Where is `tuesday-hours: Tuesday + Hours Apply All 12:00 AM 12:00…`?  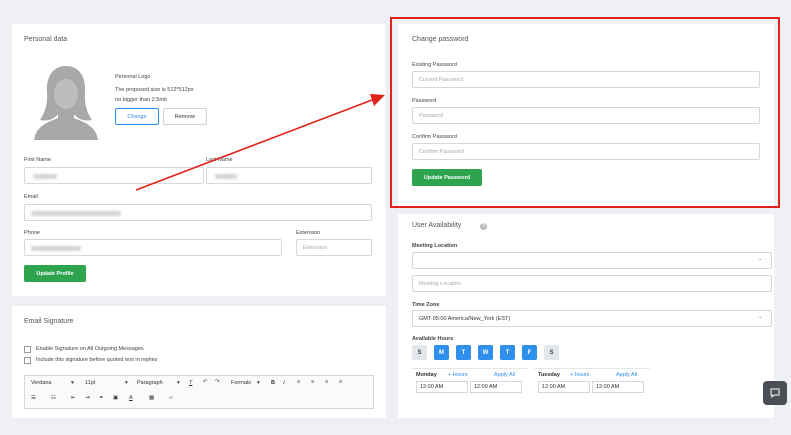 tuesday-hours: Tuesday + Hours Apply All 12:00 AM 12:00… is located at coordinates (592, 391).